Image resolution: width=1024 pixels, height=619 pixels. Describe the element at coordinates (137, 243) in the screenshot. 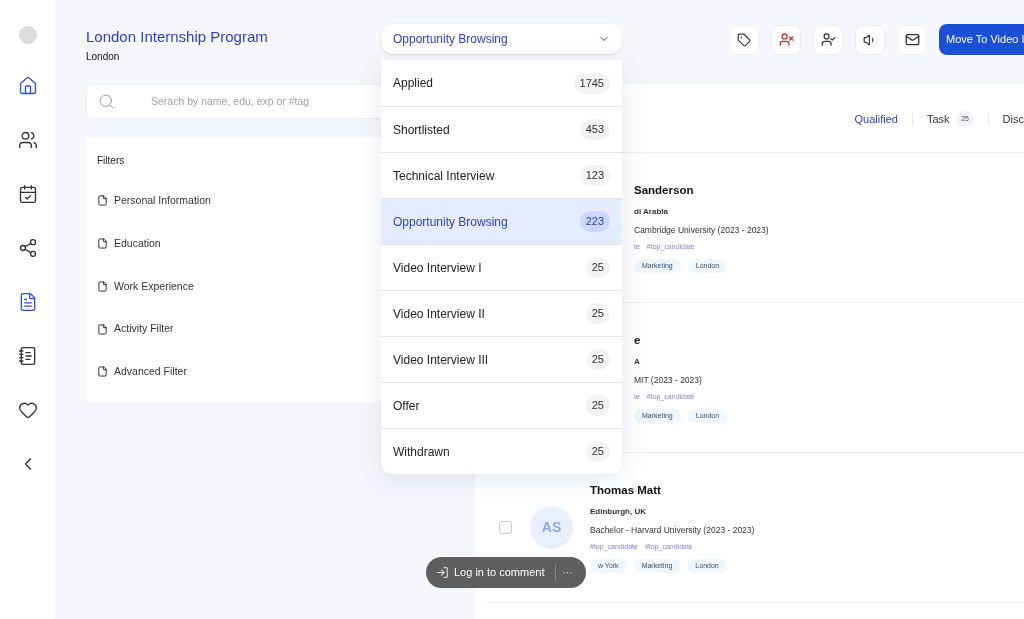

I see `filter-item: Education` at that location.